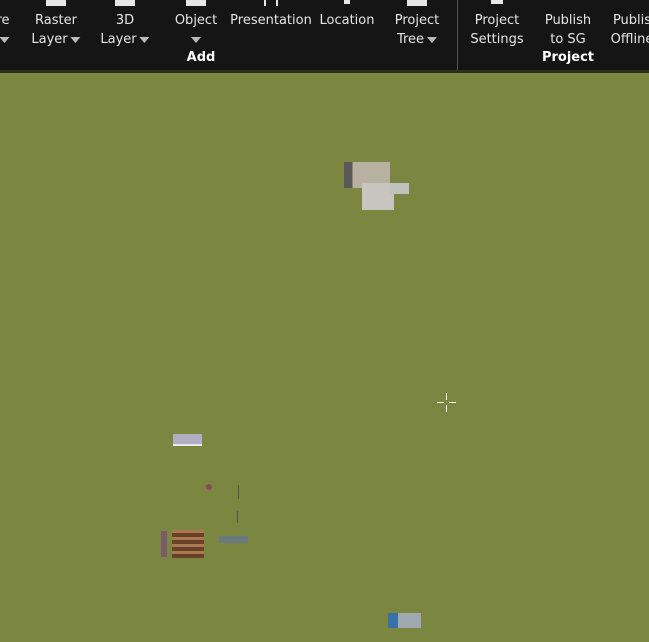 The height and width of the screenshot is (642, 649). What do you see at coordinates (446, 402) in the screenshot?
I see `crosshair-icon` at bounding box center [446, 402].